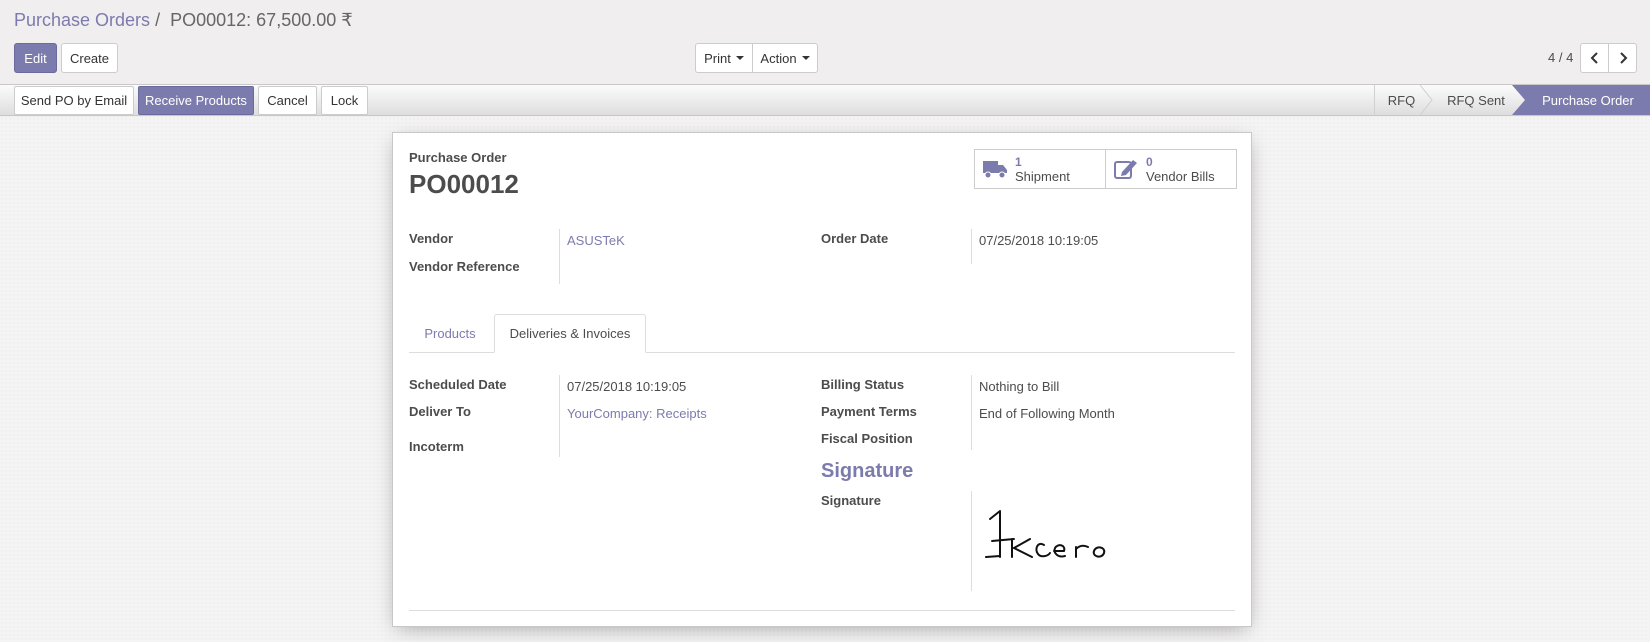  I want to click on lock-button: Lock, so click(344, 100).